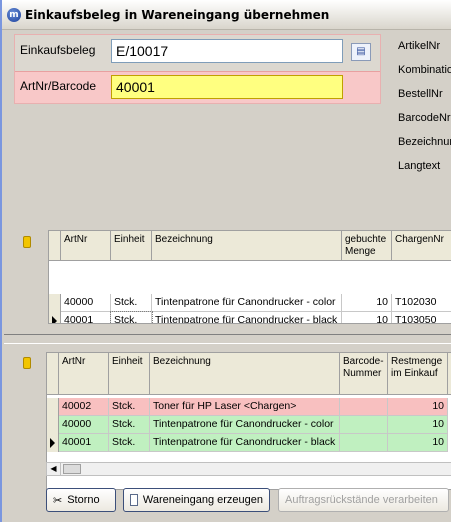  I want to click on splitter, so click(227, 339).